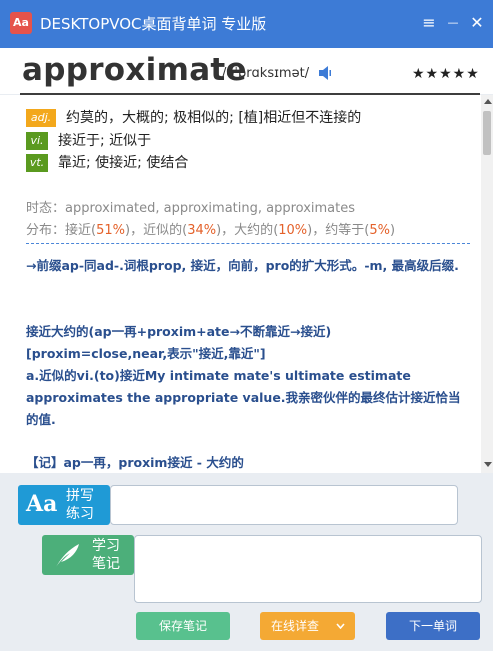 This screenshot has width=493, height=651. I want to click on memory-note: 接近大约的(ap一再+proxim+ate→不断靠近→接近), so click(179, 331).